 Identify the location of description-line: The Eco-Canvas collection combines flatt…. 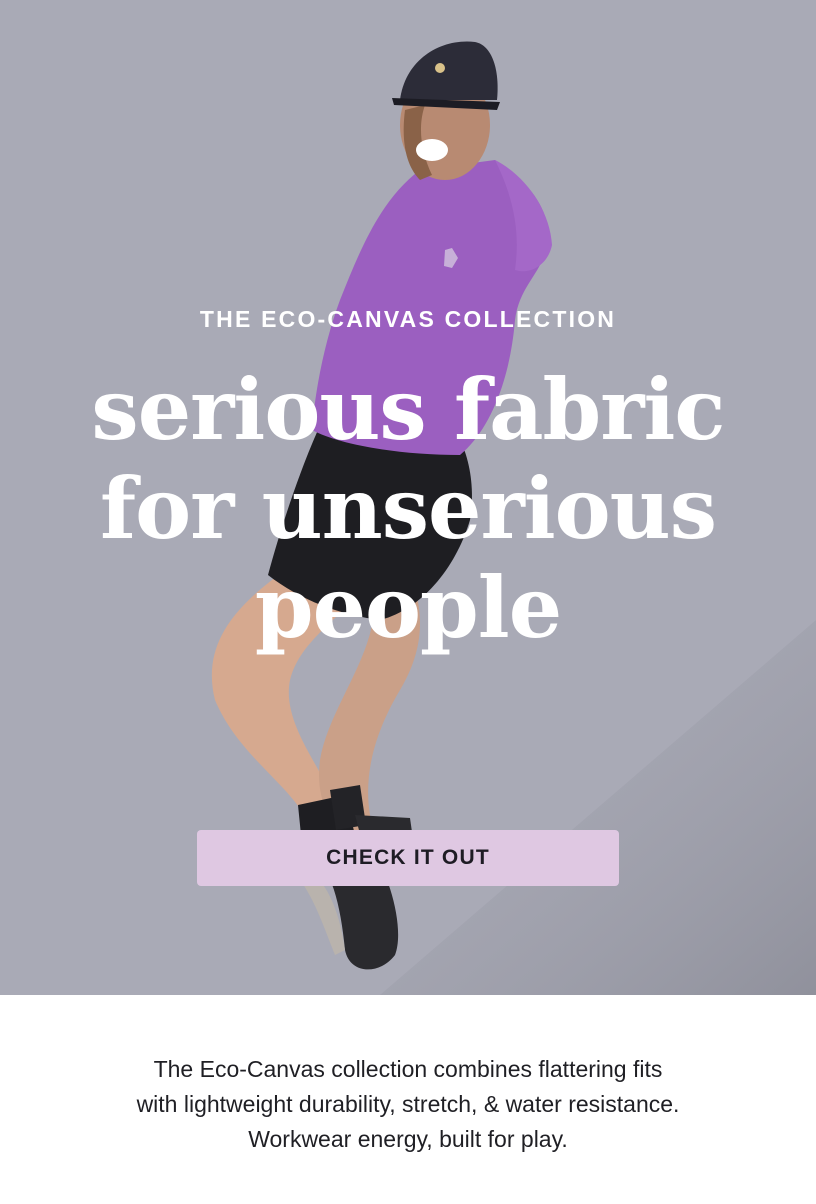
(408, 1069).